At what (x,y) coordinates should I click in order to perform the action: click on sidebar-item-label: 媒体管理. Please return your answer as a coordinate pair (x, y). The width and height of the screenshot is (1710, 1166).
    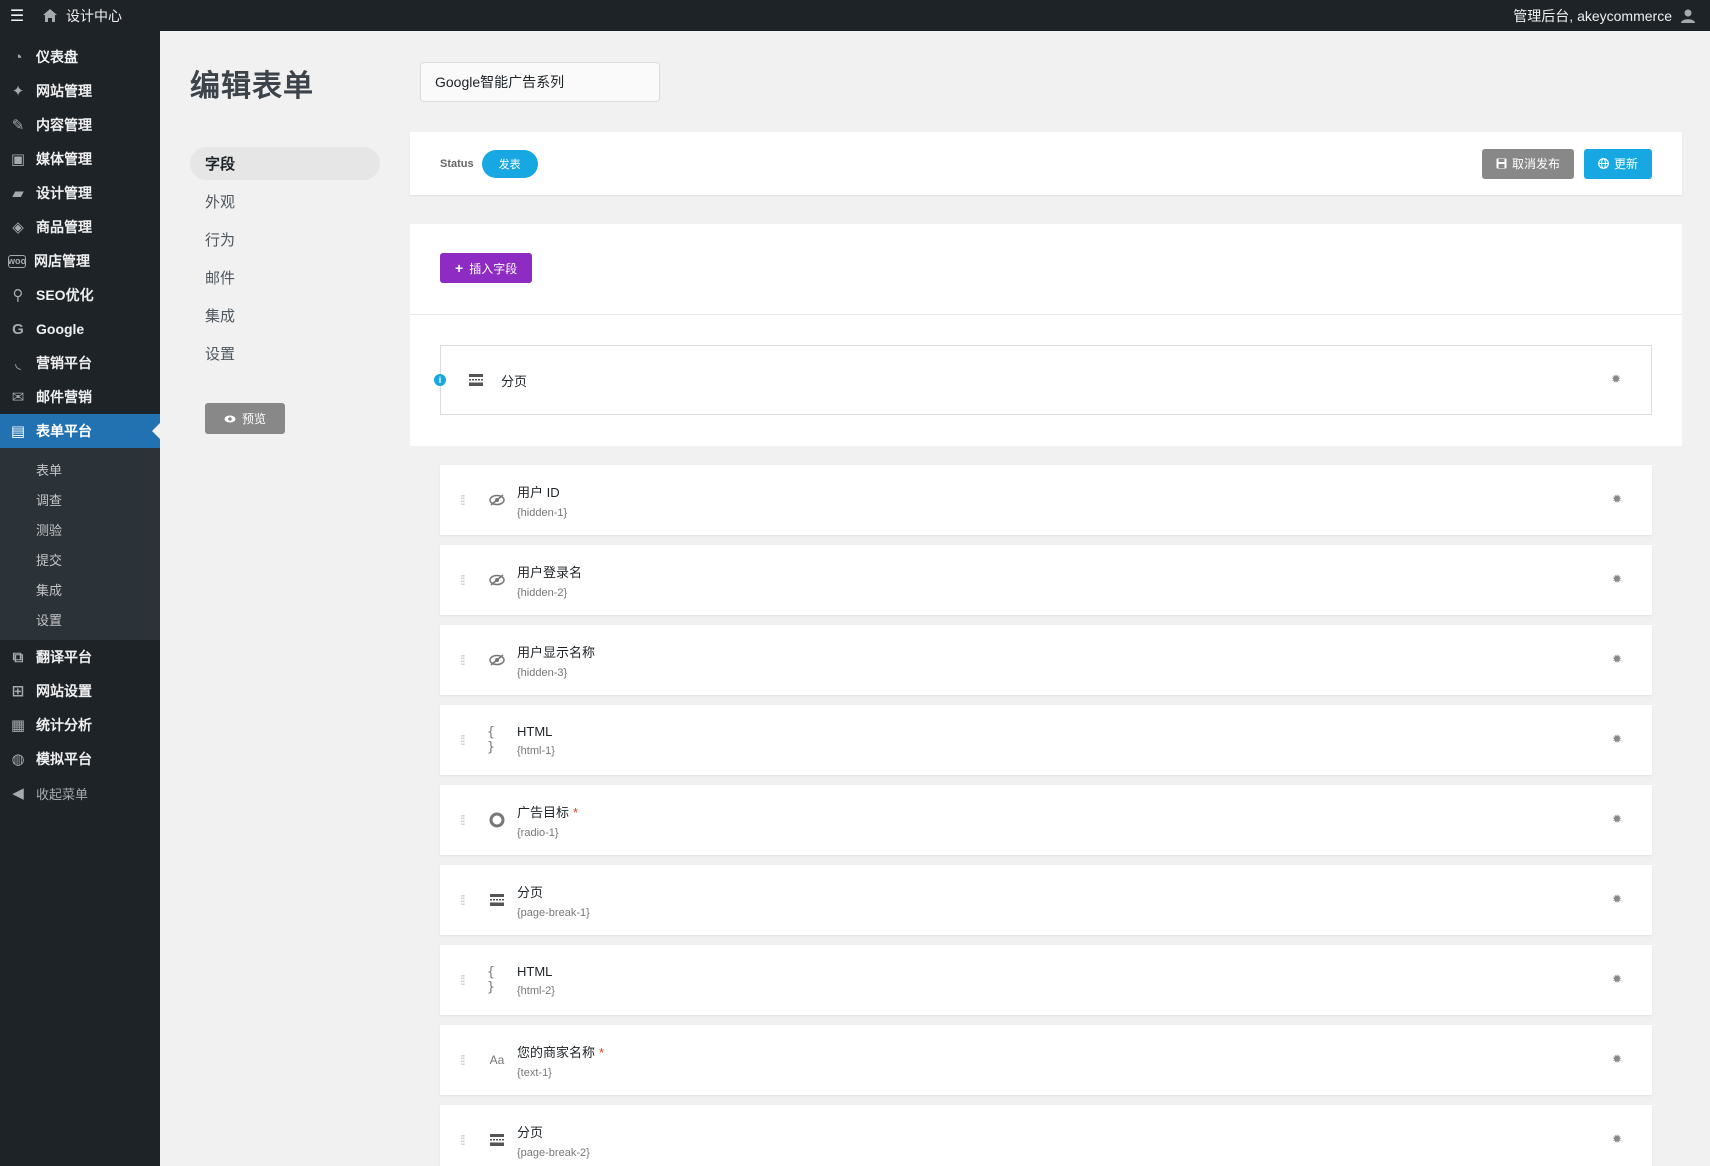
    Looking at the image, I should click on (64, 159).